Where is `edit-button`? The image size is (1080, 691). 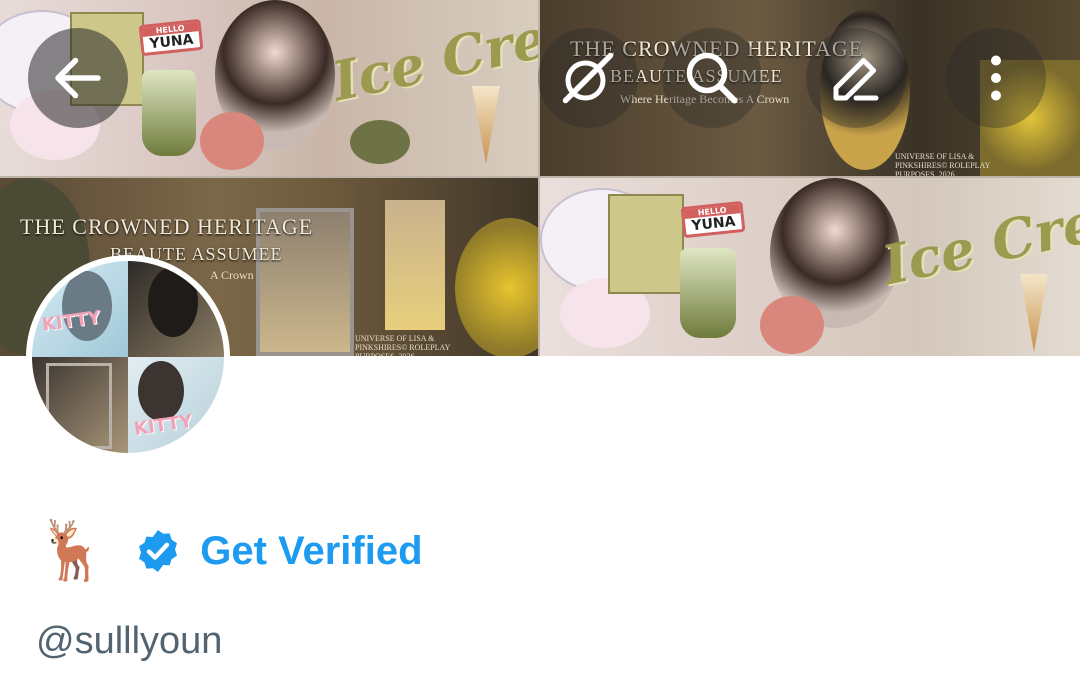 edit-button is located at coordinates (856, 78).